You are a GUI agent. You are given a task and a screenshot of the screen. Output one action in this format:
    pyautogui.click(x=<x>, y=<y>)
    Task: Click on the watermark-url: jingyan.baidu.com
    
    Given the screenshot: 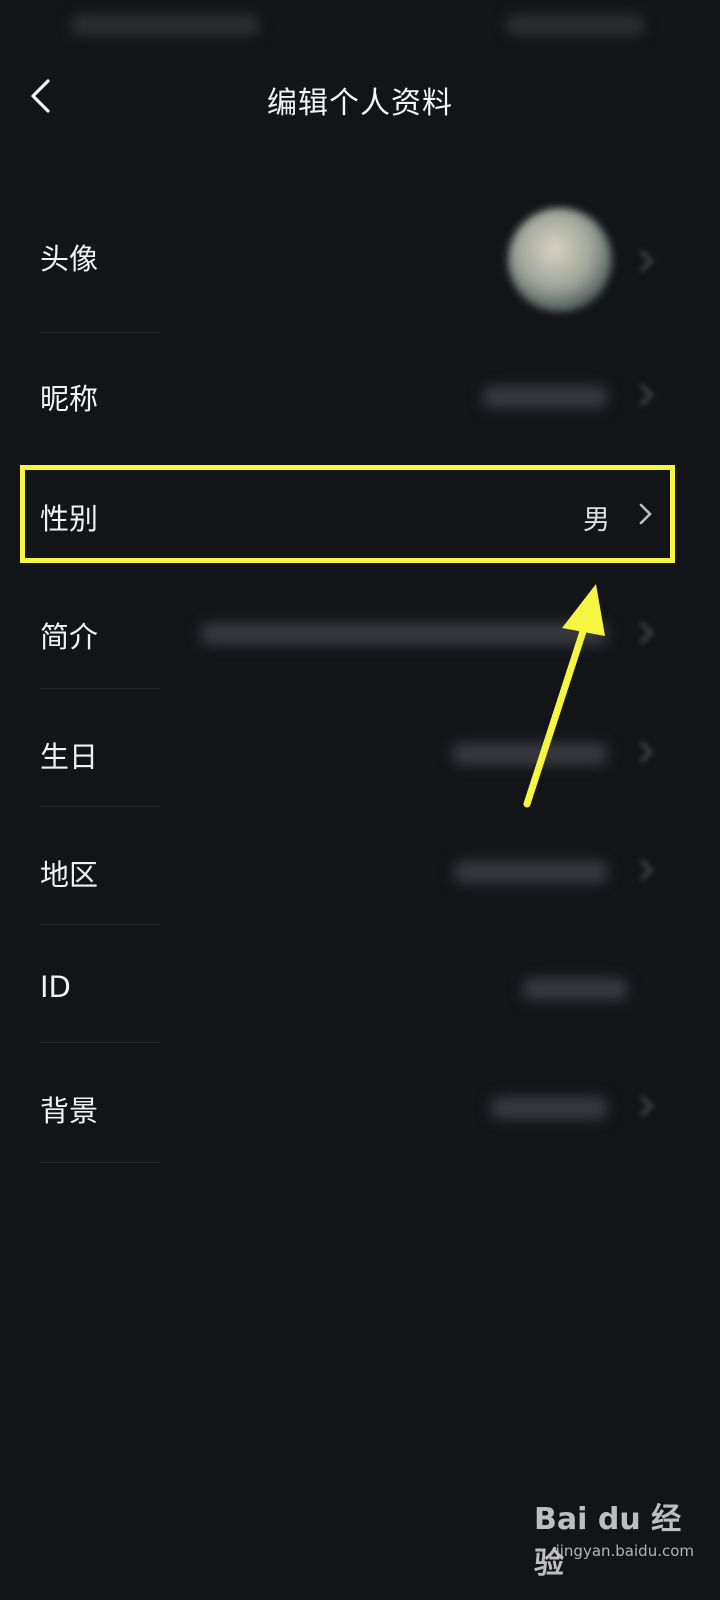 What is the action you would take?
    pyautogui.click(x=624, y=1551)
    